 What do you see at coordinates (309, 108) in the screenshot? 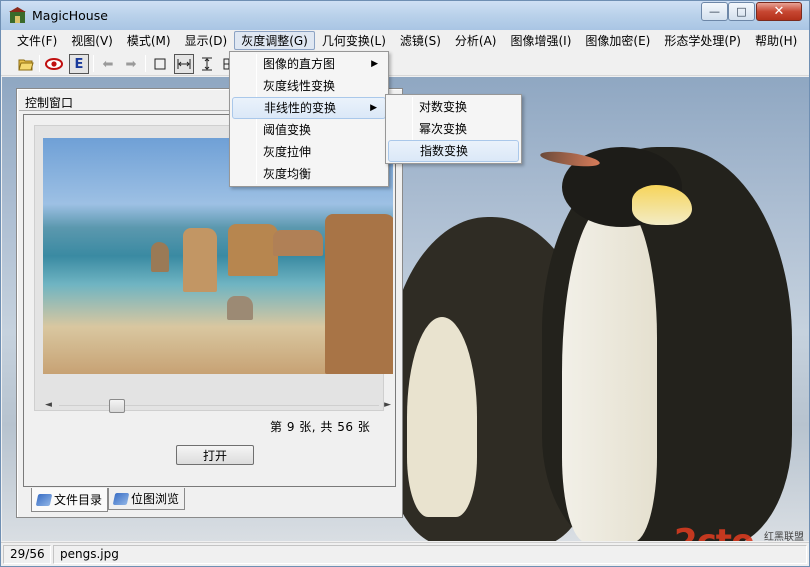
I see `menu-item-nonlinear-transform: 非线性的变换 ▶` at bounding box center [309, 108].